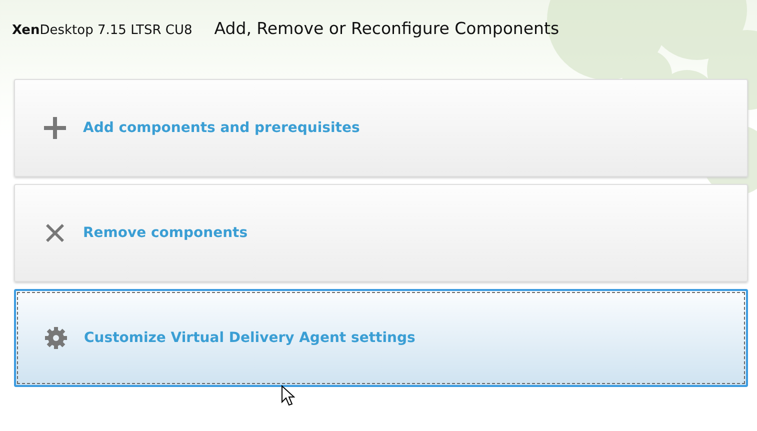 The width and height of the screenshot is (757, 431). What do you see at coordinates (55, 128) in the screenshot?
I see `plus-icon` at bounding box center [55, 128].